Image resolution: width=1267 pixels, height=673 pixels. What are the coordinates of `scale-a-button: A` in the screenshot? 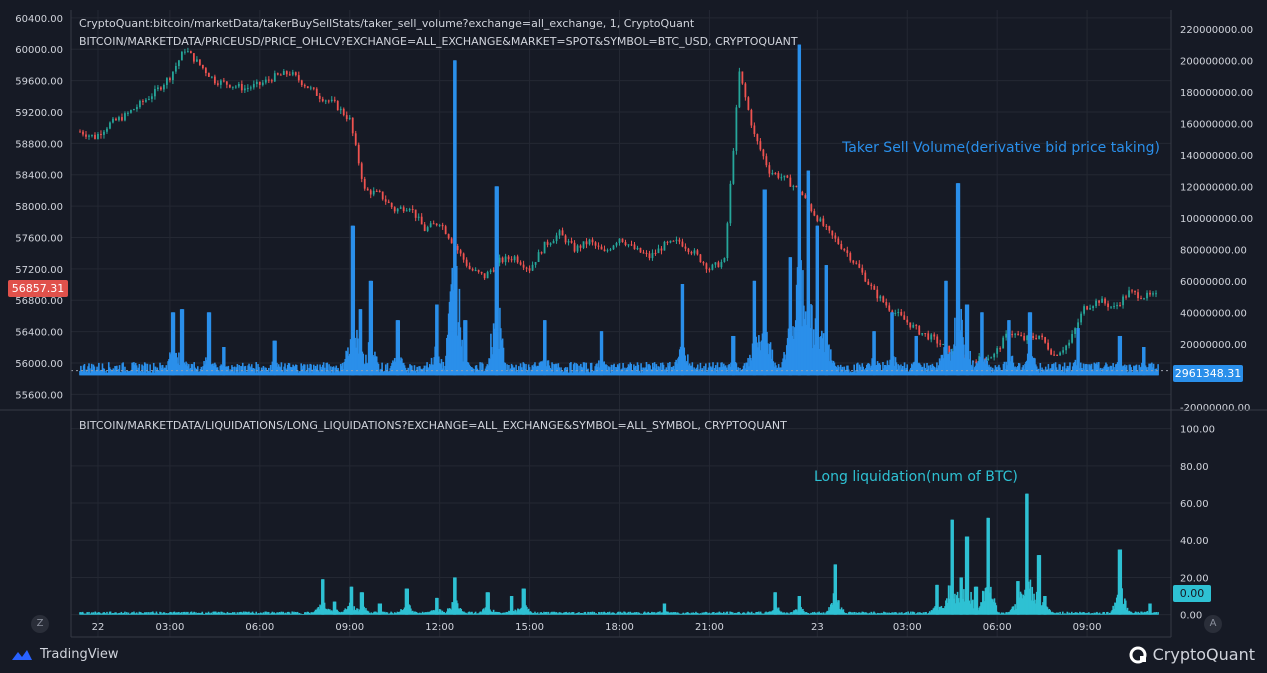 It's located at (1213, 624).